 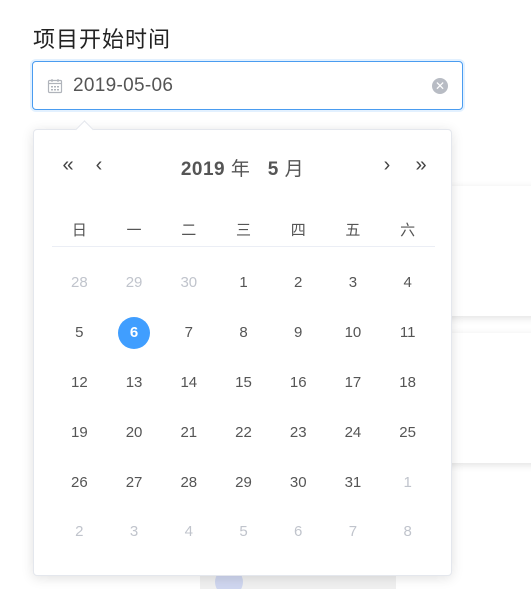 What do you see at coordinates (243, 231) in the screenshot?
I see `weekday-header: 日 一 二 三 四 五 六` at bounding box center [243, 231].